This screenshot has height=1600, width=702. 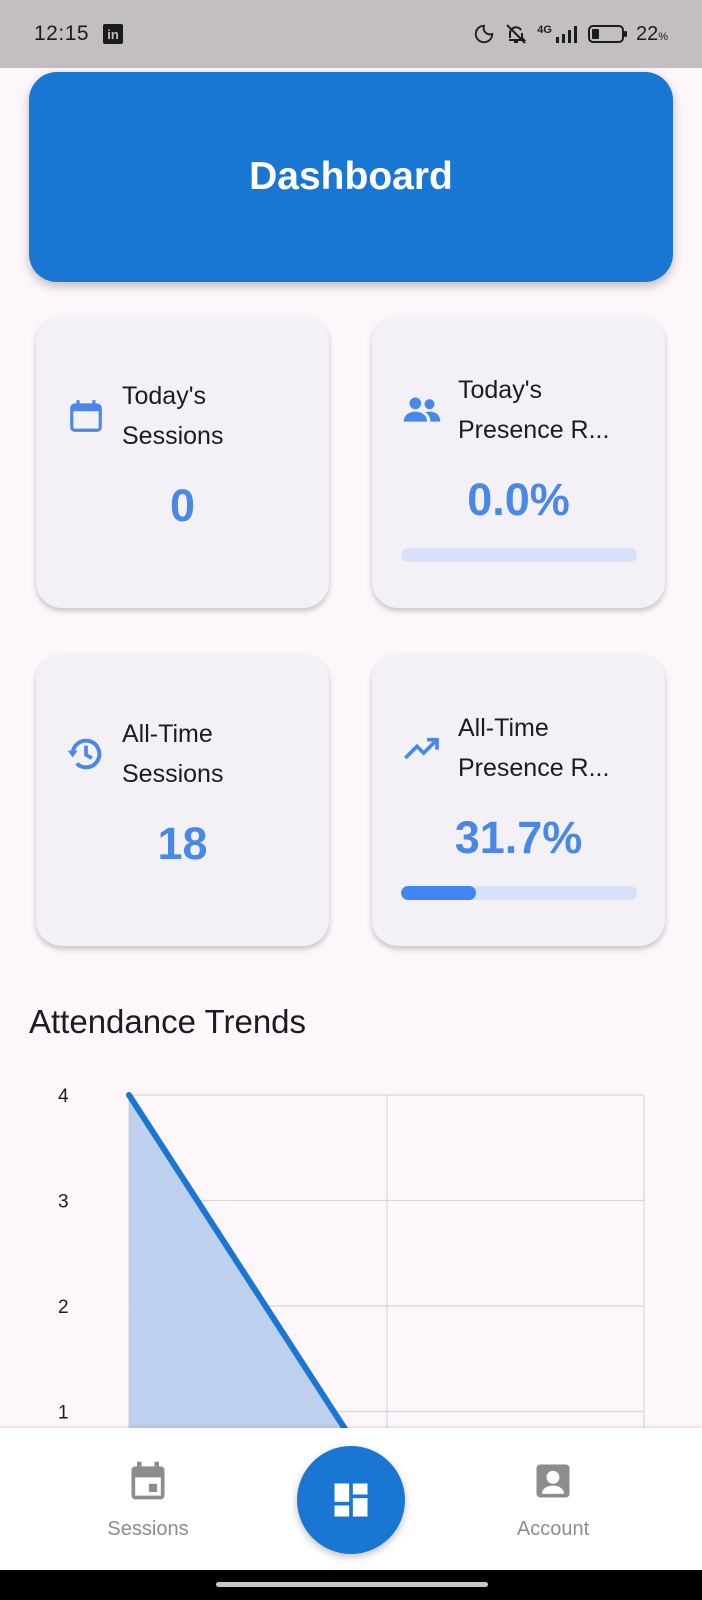 I want to click on attendance-trends-title: Attendance Trends, so click(x=168, y=1021).